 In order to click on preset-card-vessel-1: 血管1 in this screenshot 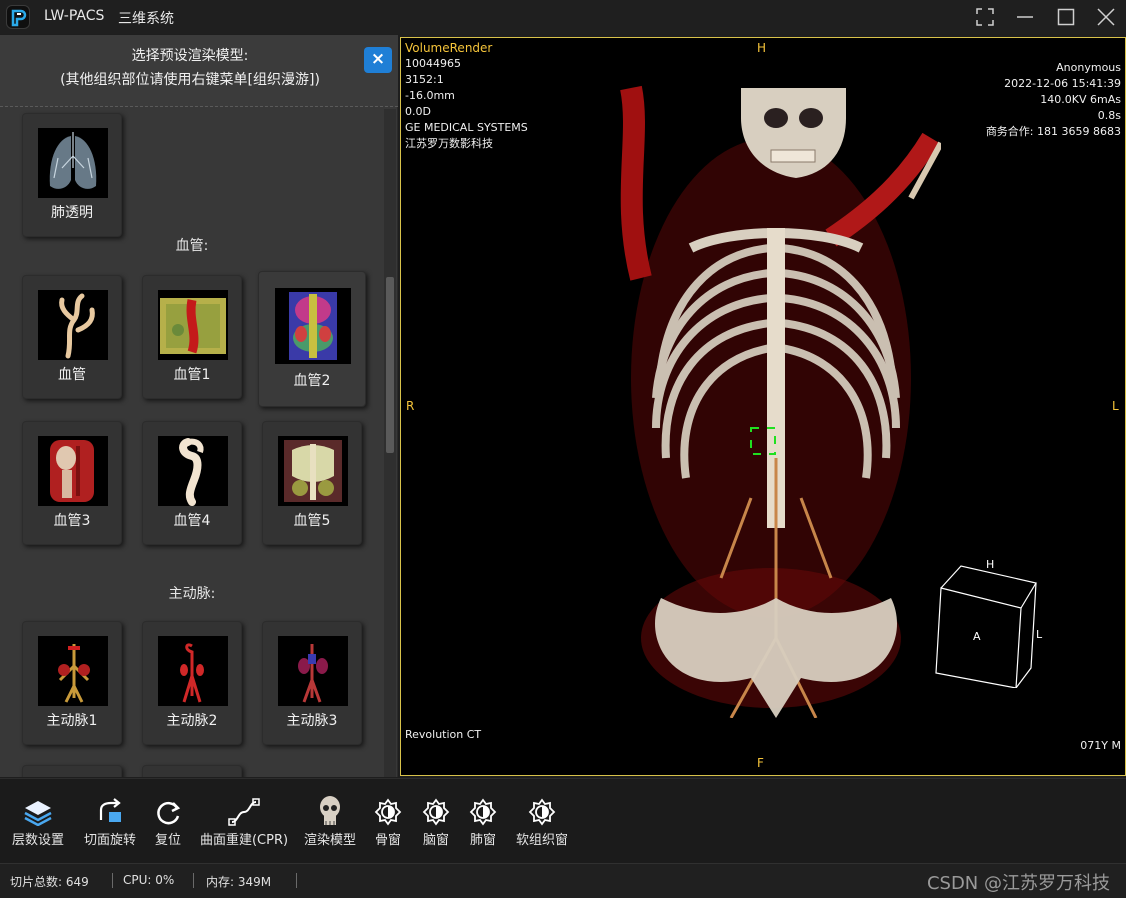, I will do `click(192, 337)`.